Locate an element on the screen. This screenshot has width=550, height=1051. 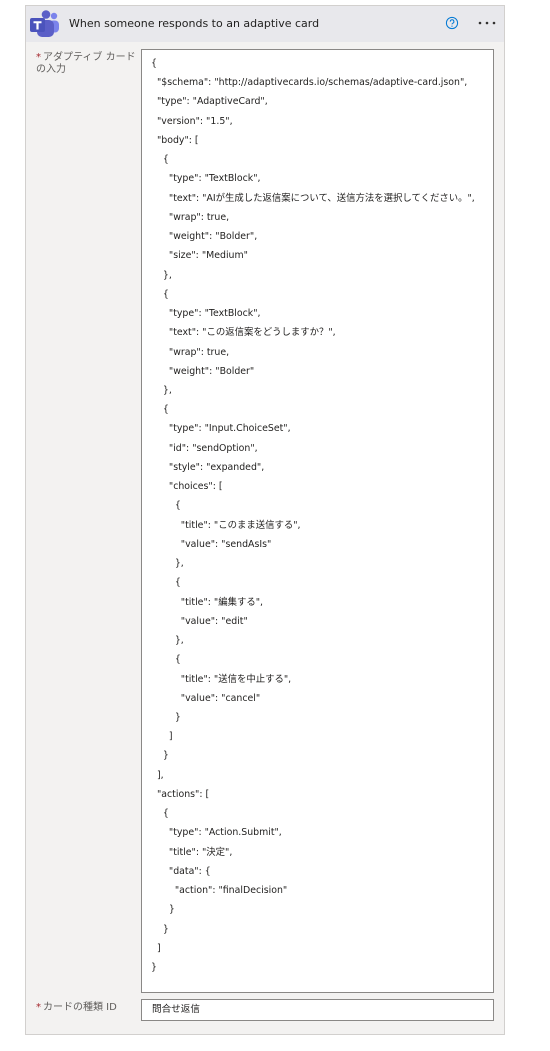
help-icon is located at coordinates (452, 23).